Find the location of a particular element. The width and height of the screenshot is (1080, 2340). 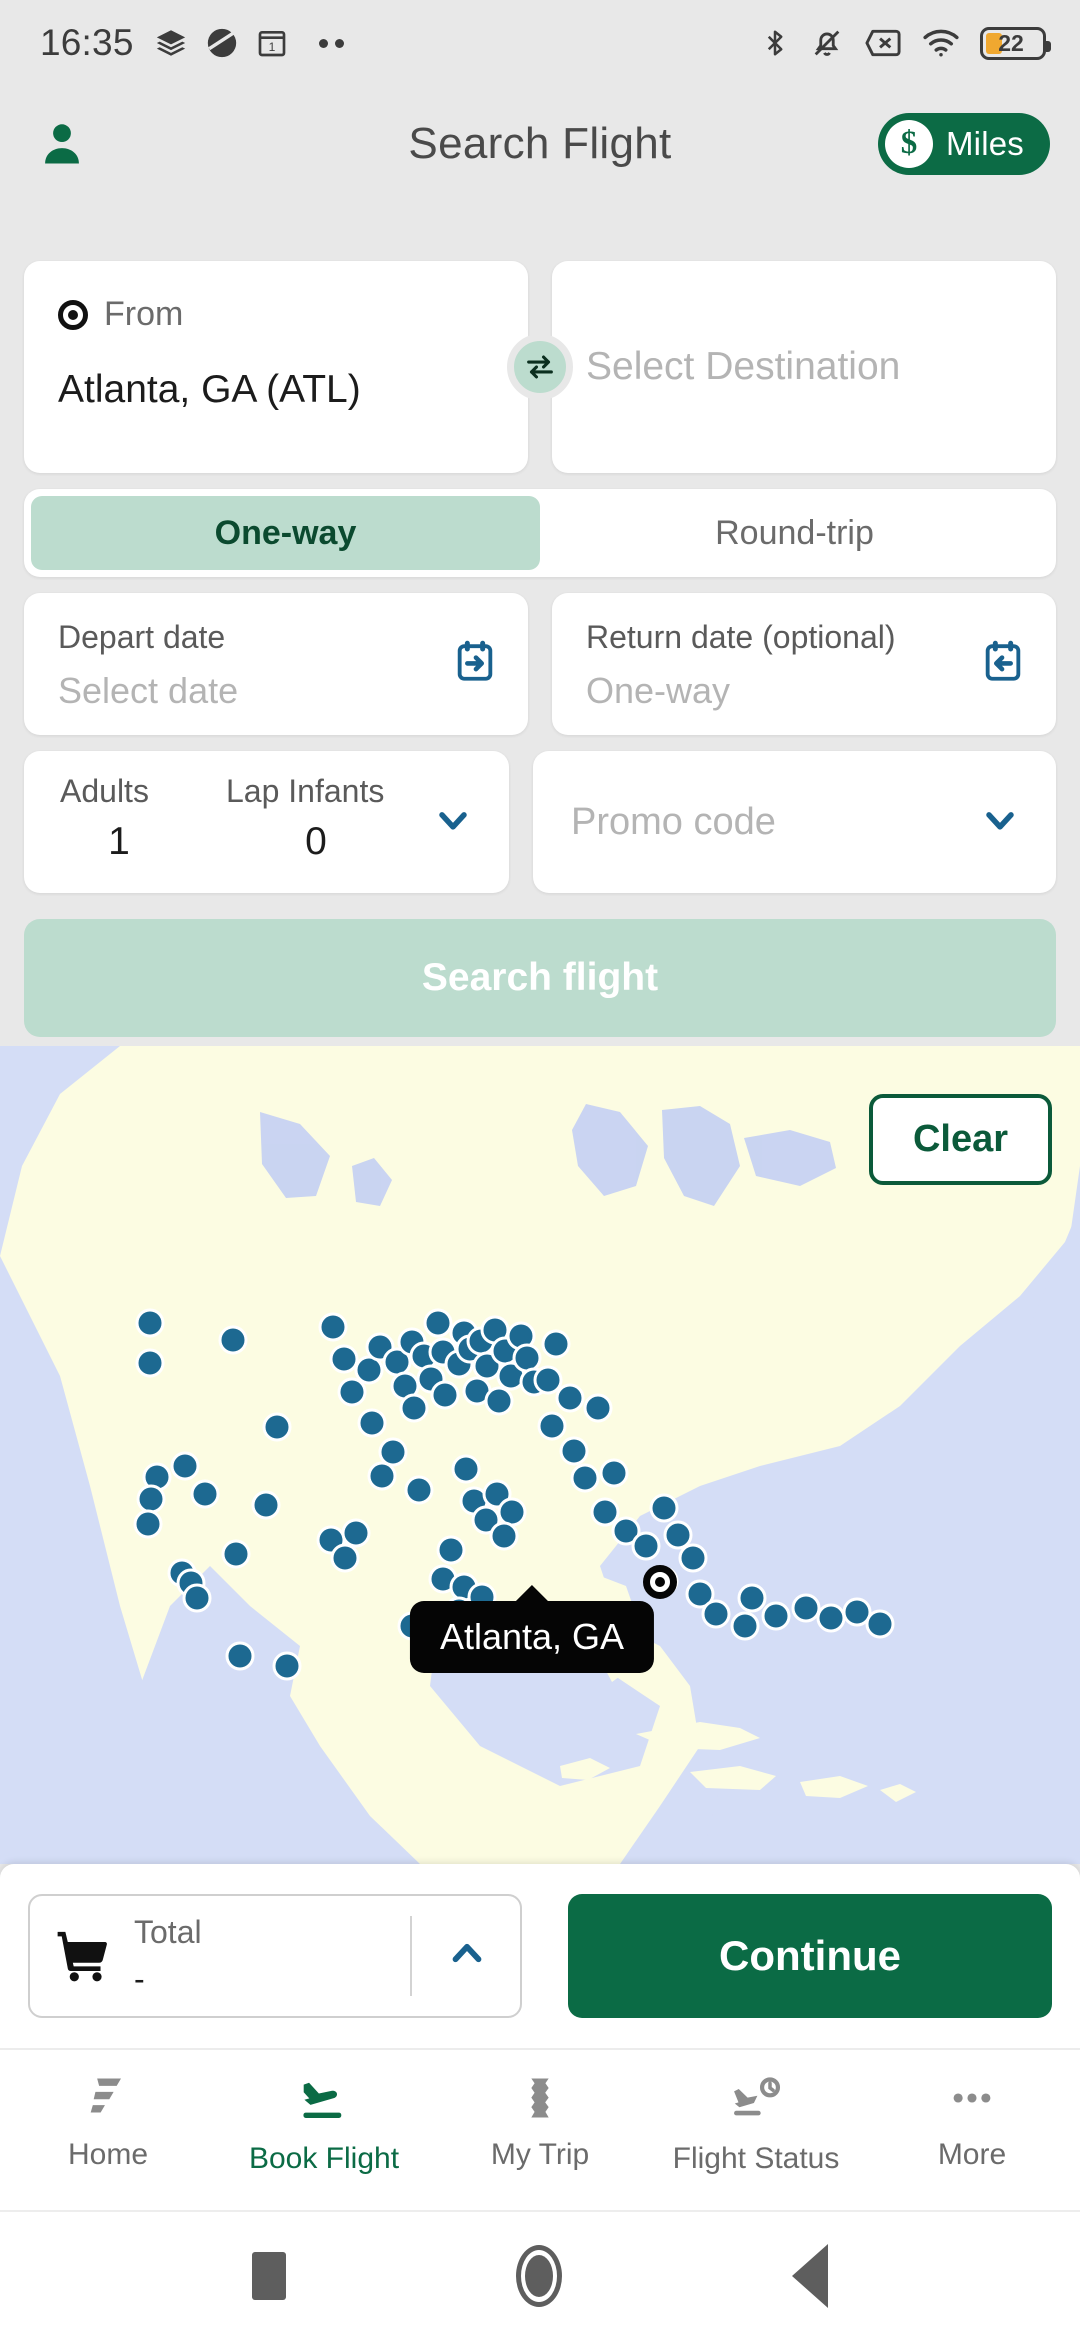

passengers-promo-row: Adults Lap Infants 1 0 Promo code is located at coordinates (540, 822).